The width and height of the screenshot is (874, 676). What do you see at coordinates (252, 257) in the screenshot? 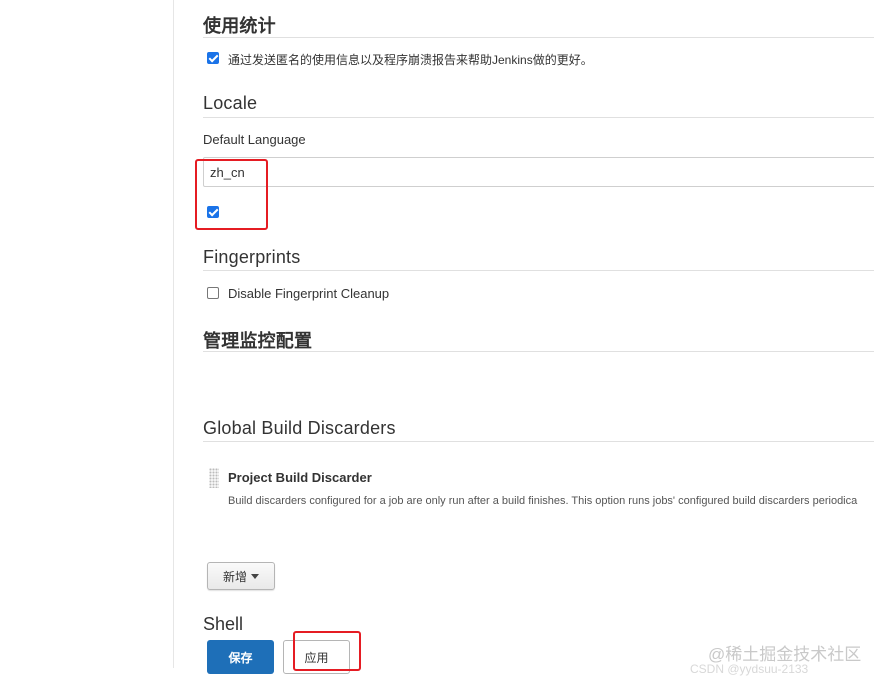
I see `section-title-fingerprints: Fingerprints` at bounding box center [252, 257].